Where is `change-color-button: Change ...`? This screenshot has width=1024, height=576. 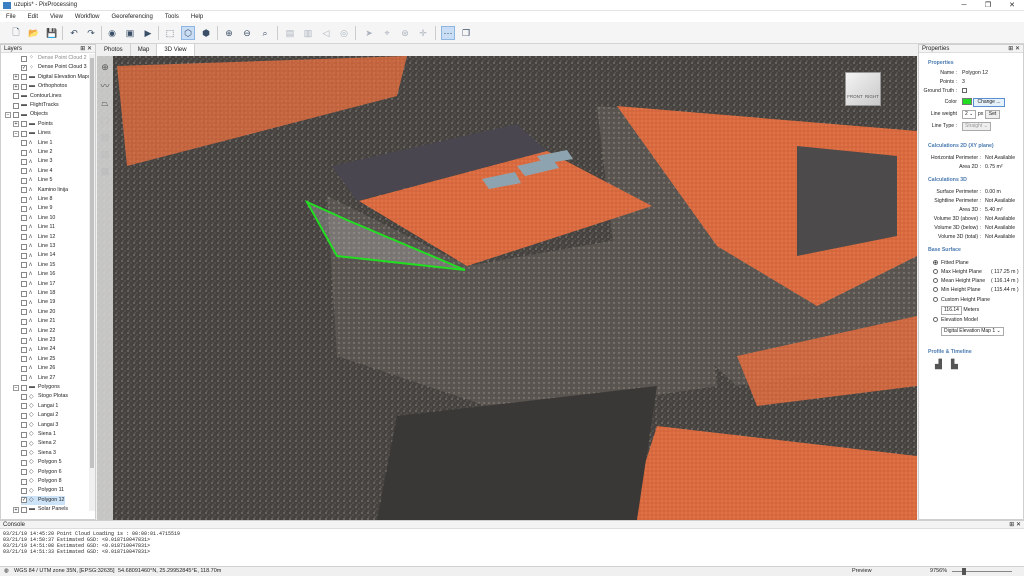
change-color-button: Change ... is located at coordinates (989, 102).